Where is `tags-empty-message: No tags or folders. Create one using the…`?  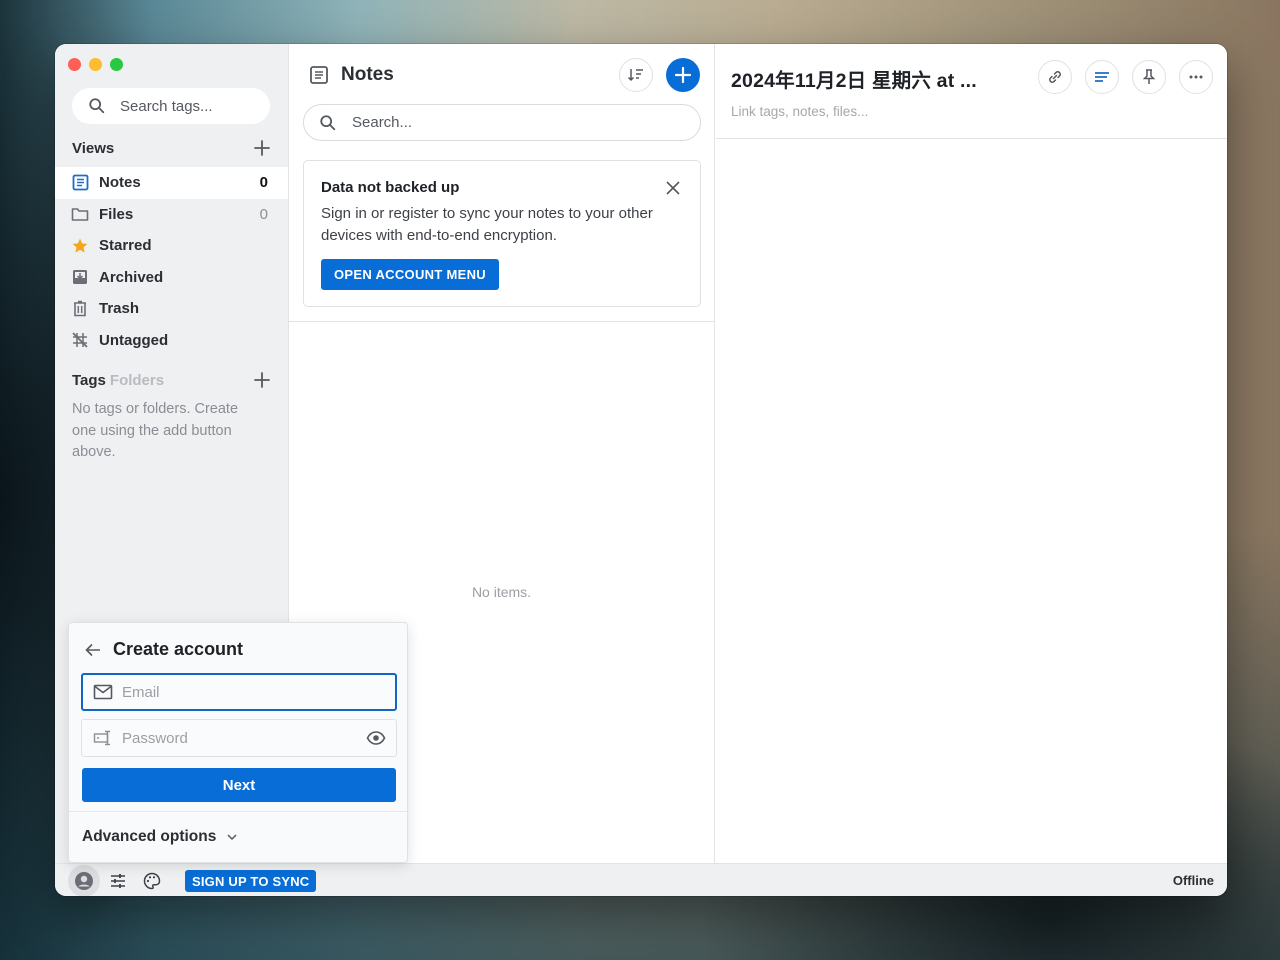
tags-empty-message: No tags or folders. Create one using the… is located at coordinates (155, 430).